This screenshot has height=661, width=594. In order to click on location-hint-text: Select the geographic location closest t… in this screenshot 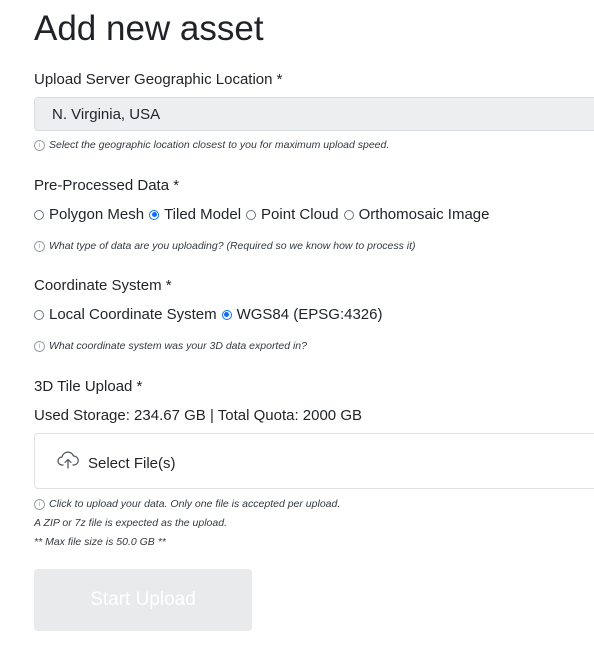, I will do `click(219, 145)`.